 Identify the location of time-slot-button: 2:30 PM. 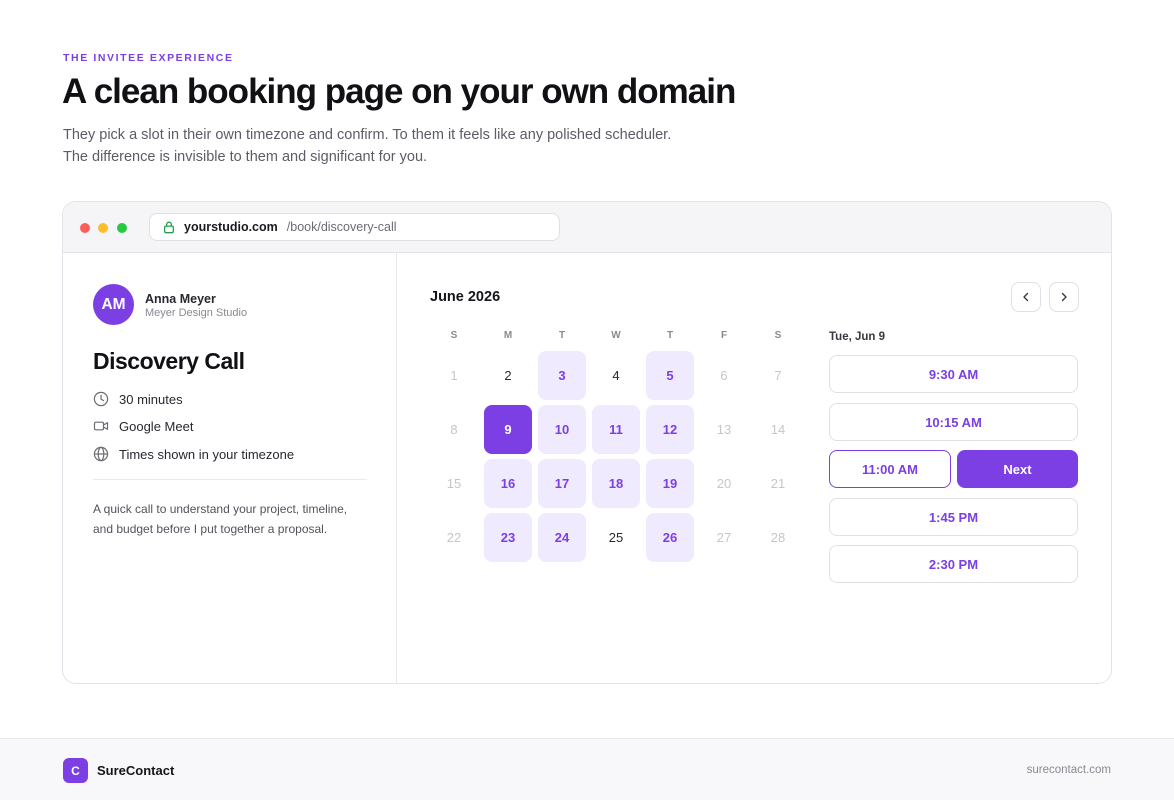
(953, 564).